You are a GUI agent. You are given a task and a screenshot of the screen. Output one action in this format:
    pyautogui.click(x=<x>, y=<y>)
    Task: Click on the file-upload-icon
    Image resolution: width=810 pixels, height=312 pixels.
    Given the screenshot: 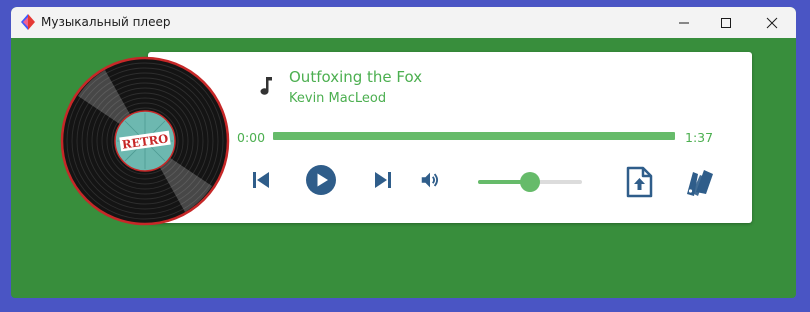 What is the action you would take?
    pyautogui.click(x=639, y=182)
    